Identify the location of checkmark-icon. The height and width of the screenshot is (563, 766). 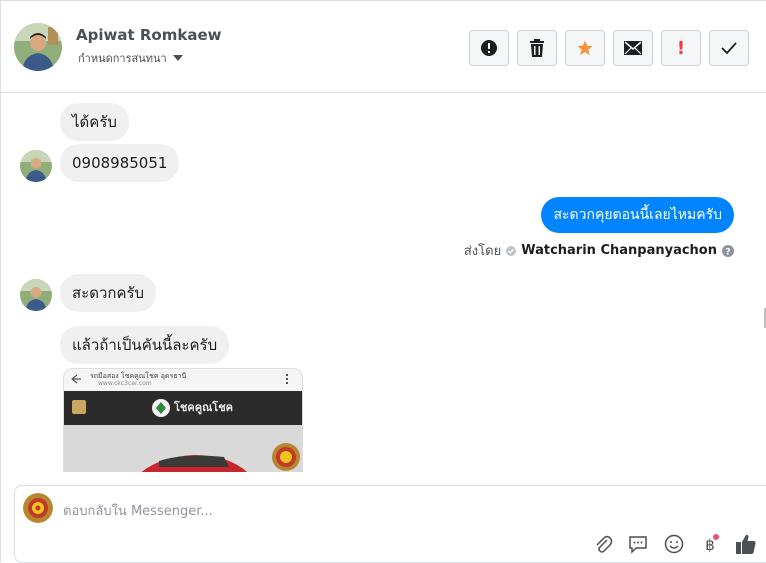
(729, 48).